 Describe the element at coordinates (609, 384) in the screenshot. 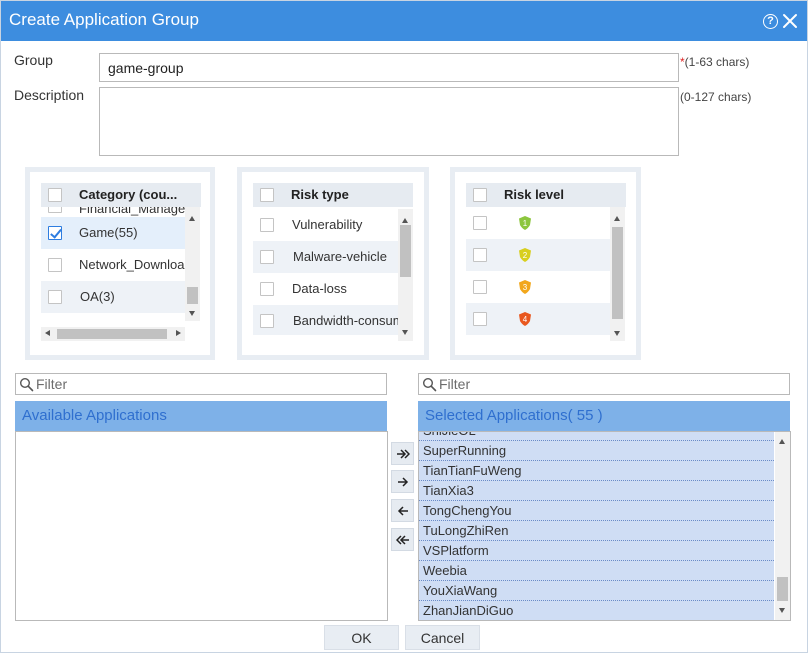

I see `selected-filter-input` at that location.